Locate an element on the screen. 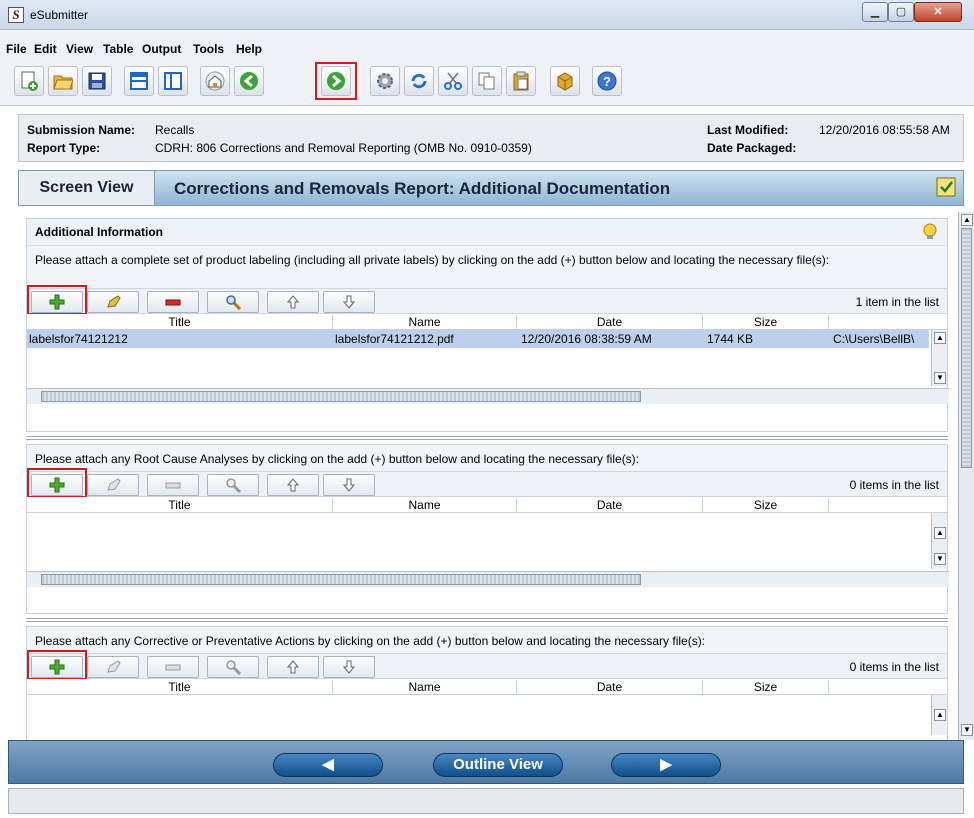 The height and width of the screenshot is (818, 974). window-title: eSubmitter is located at coordinates (59, 15).